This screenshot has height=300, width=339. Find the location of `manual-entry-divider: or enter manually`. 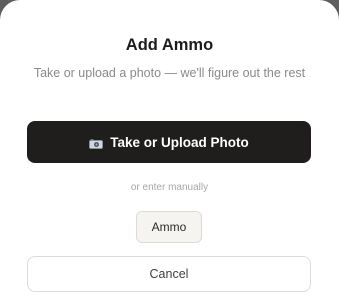

manual-entry-divider: or enter manually is located at coordinates (169, 187).